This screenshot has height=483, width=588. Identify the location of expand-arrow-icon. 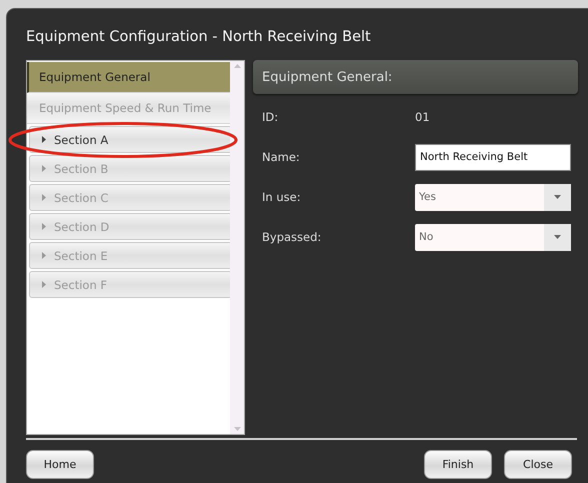
(44, 139).